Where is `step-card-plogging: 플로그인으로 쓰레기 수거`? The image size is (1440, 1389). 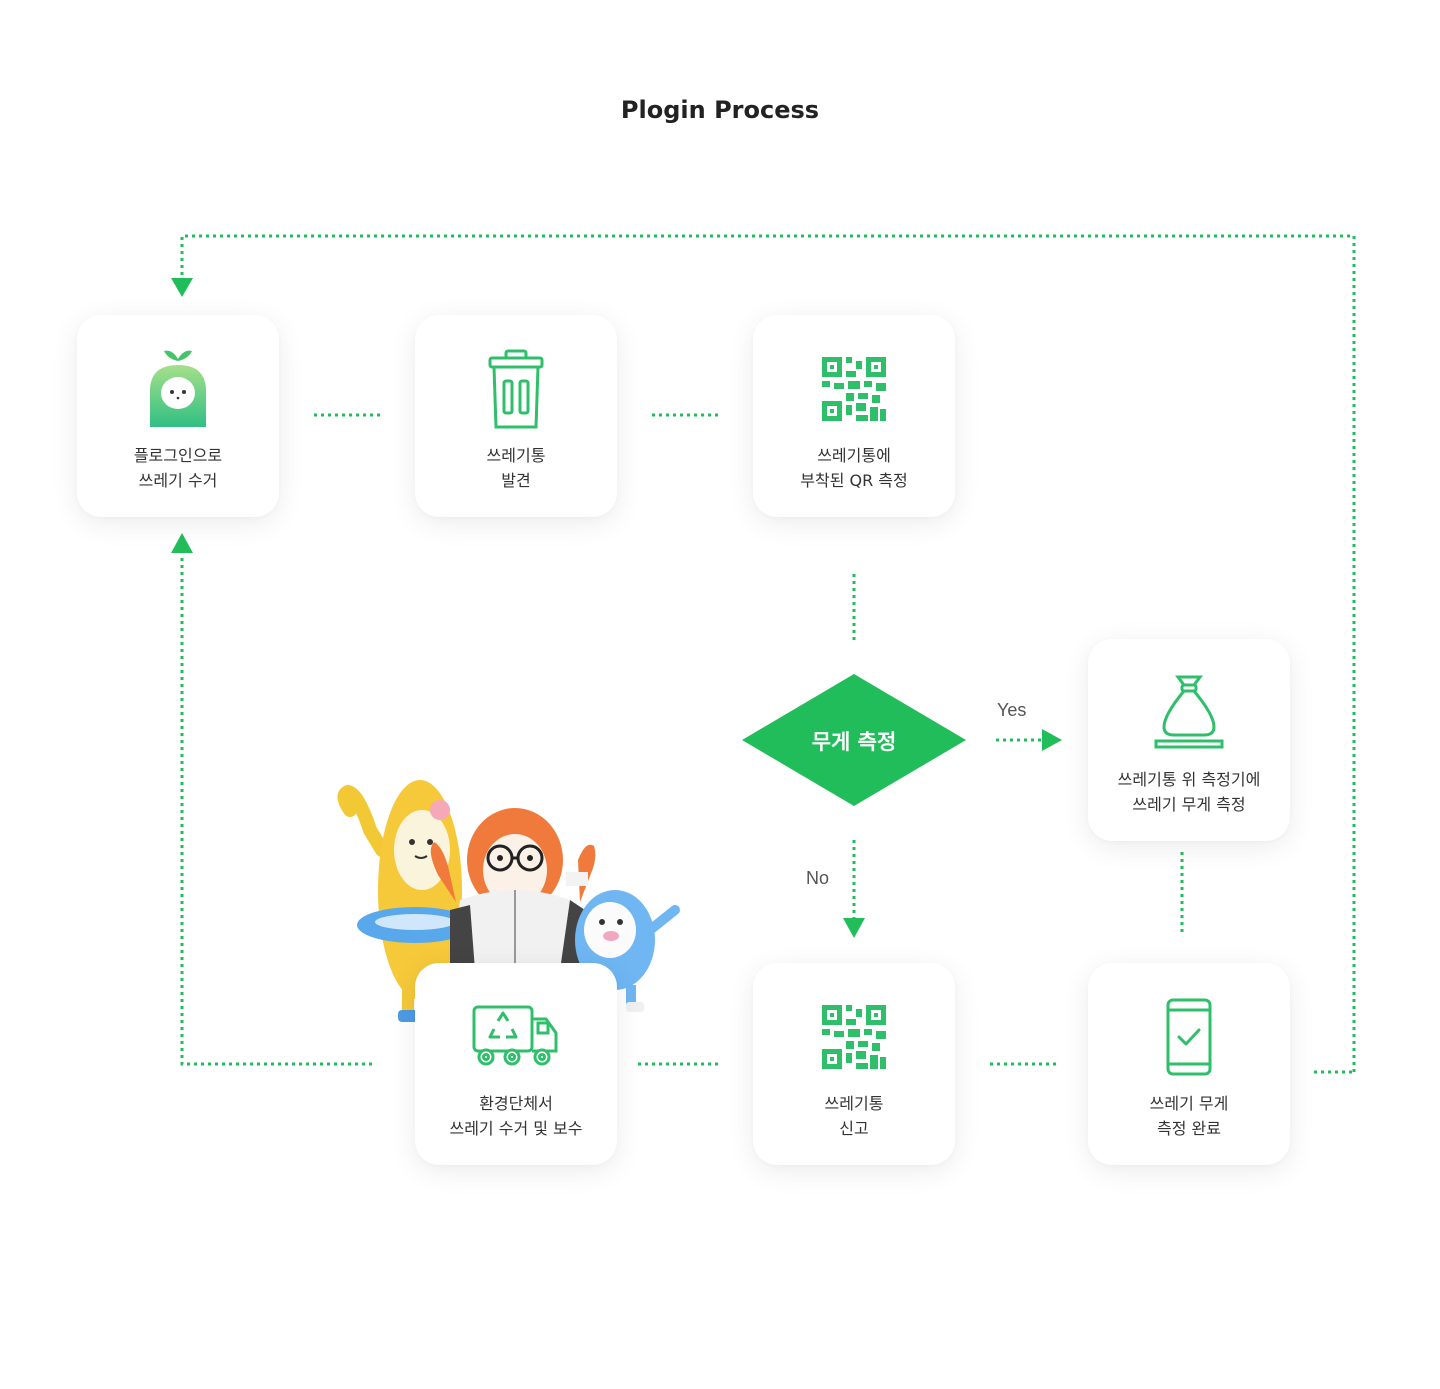
step-card-plogging: 플로그인으로 쓰레기 수거 is located at coordinates (178, 416).